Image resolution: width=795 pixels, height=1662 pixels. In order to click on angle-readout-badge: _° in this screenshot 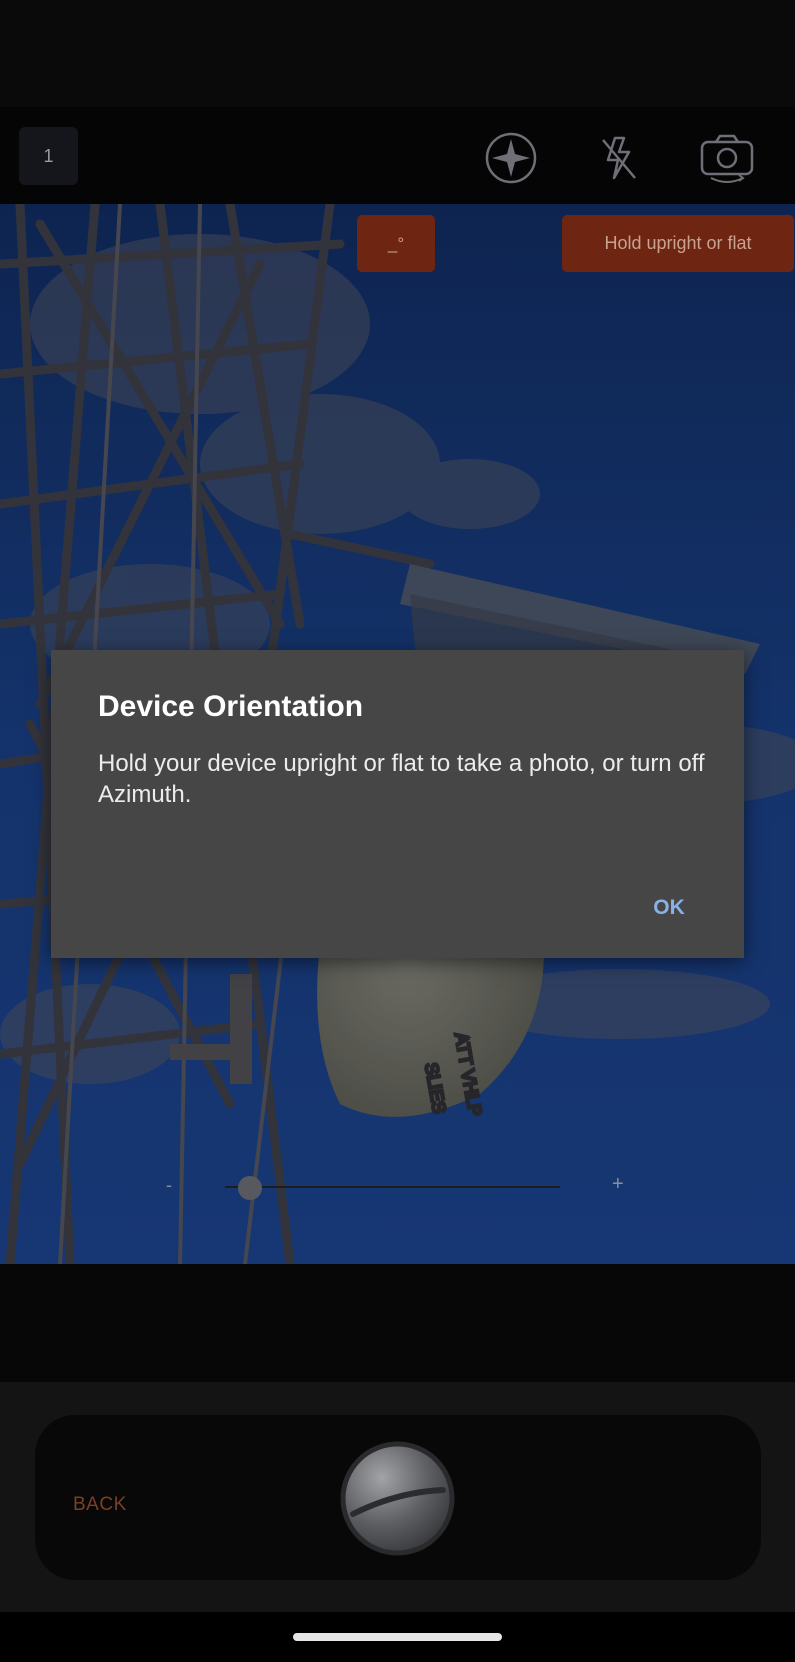, I will do `click(396, 243)`.